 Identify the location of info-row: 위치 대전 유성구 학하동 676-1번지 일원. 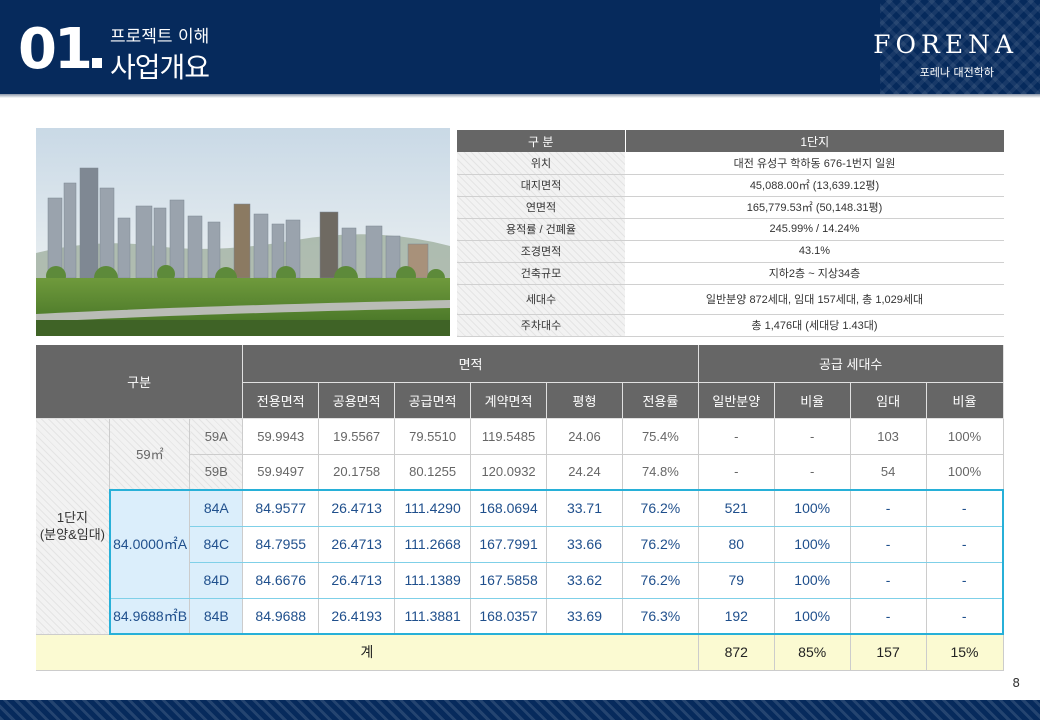
(730, 163).